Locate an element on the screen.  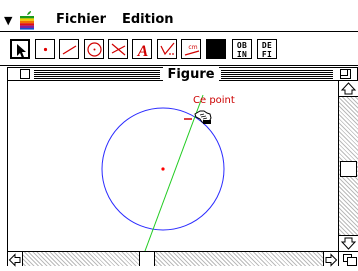
close-box-icon is located at coordinates (25, 74).